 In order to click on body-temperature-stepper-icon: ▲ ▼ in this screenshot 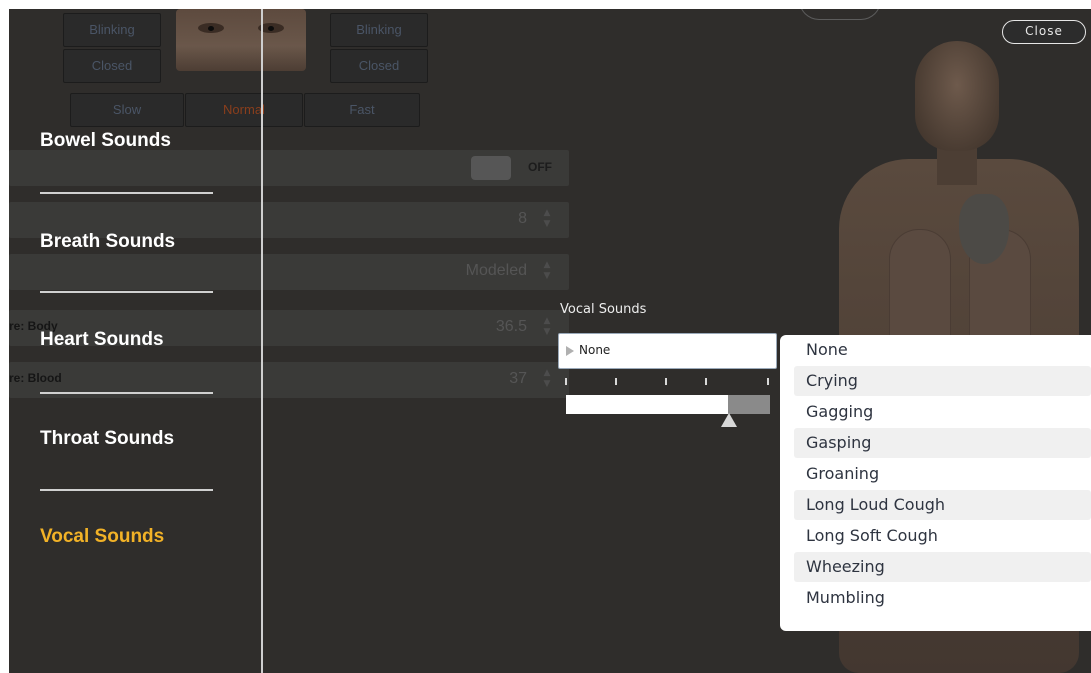, I will do `click(547, 327)`.